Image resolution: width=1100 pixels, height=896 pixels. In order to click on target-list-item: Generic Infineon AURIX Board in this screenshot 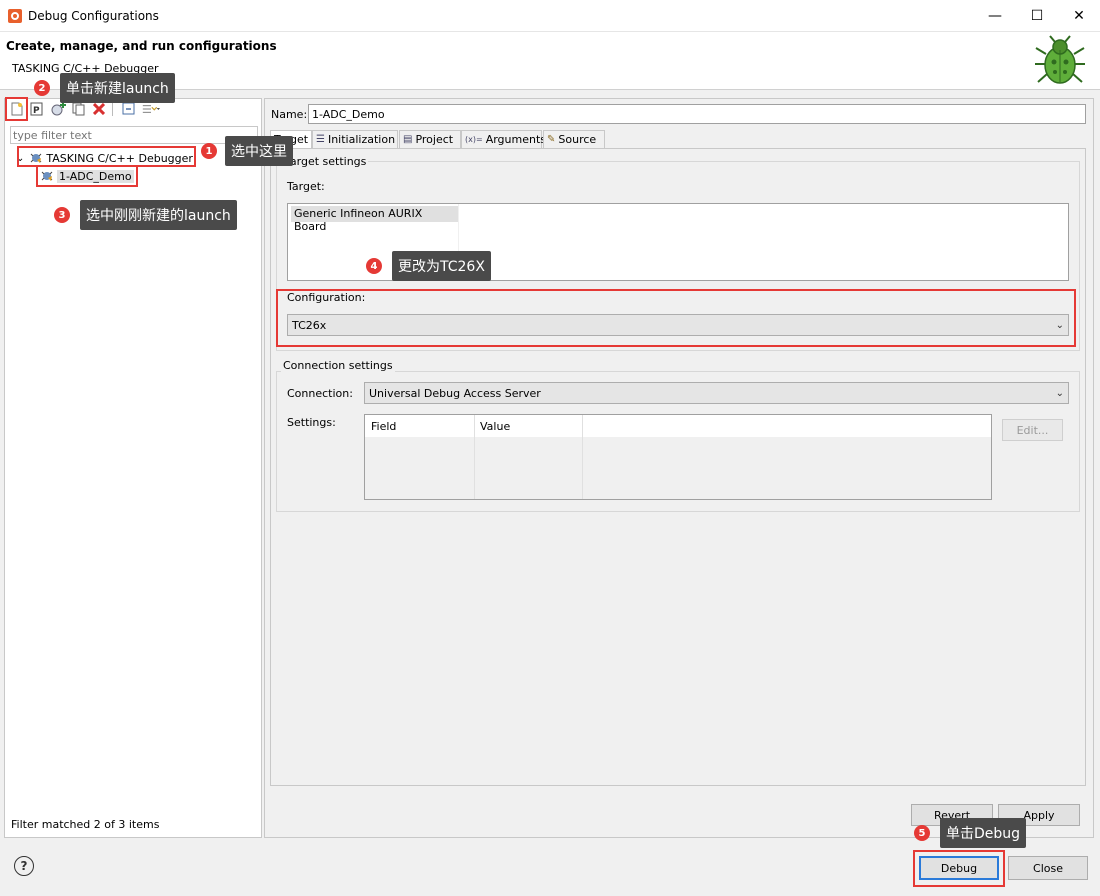, I will do `click(374, 219)`.